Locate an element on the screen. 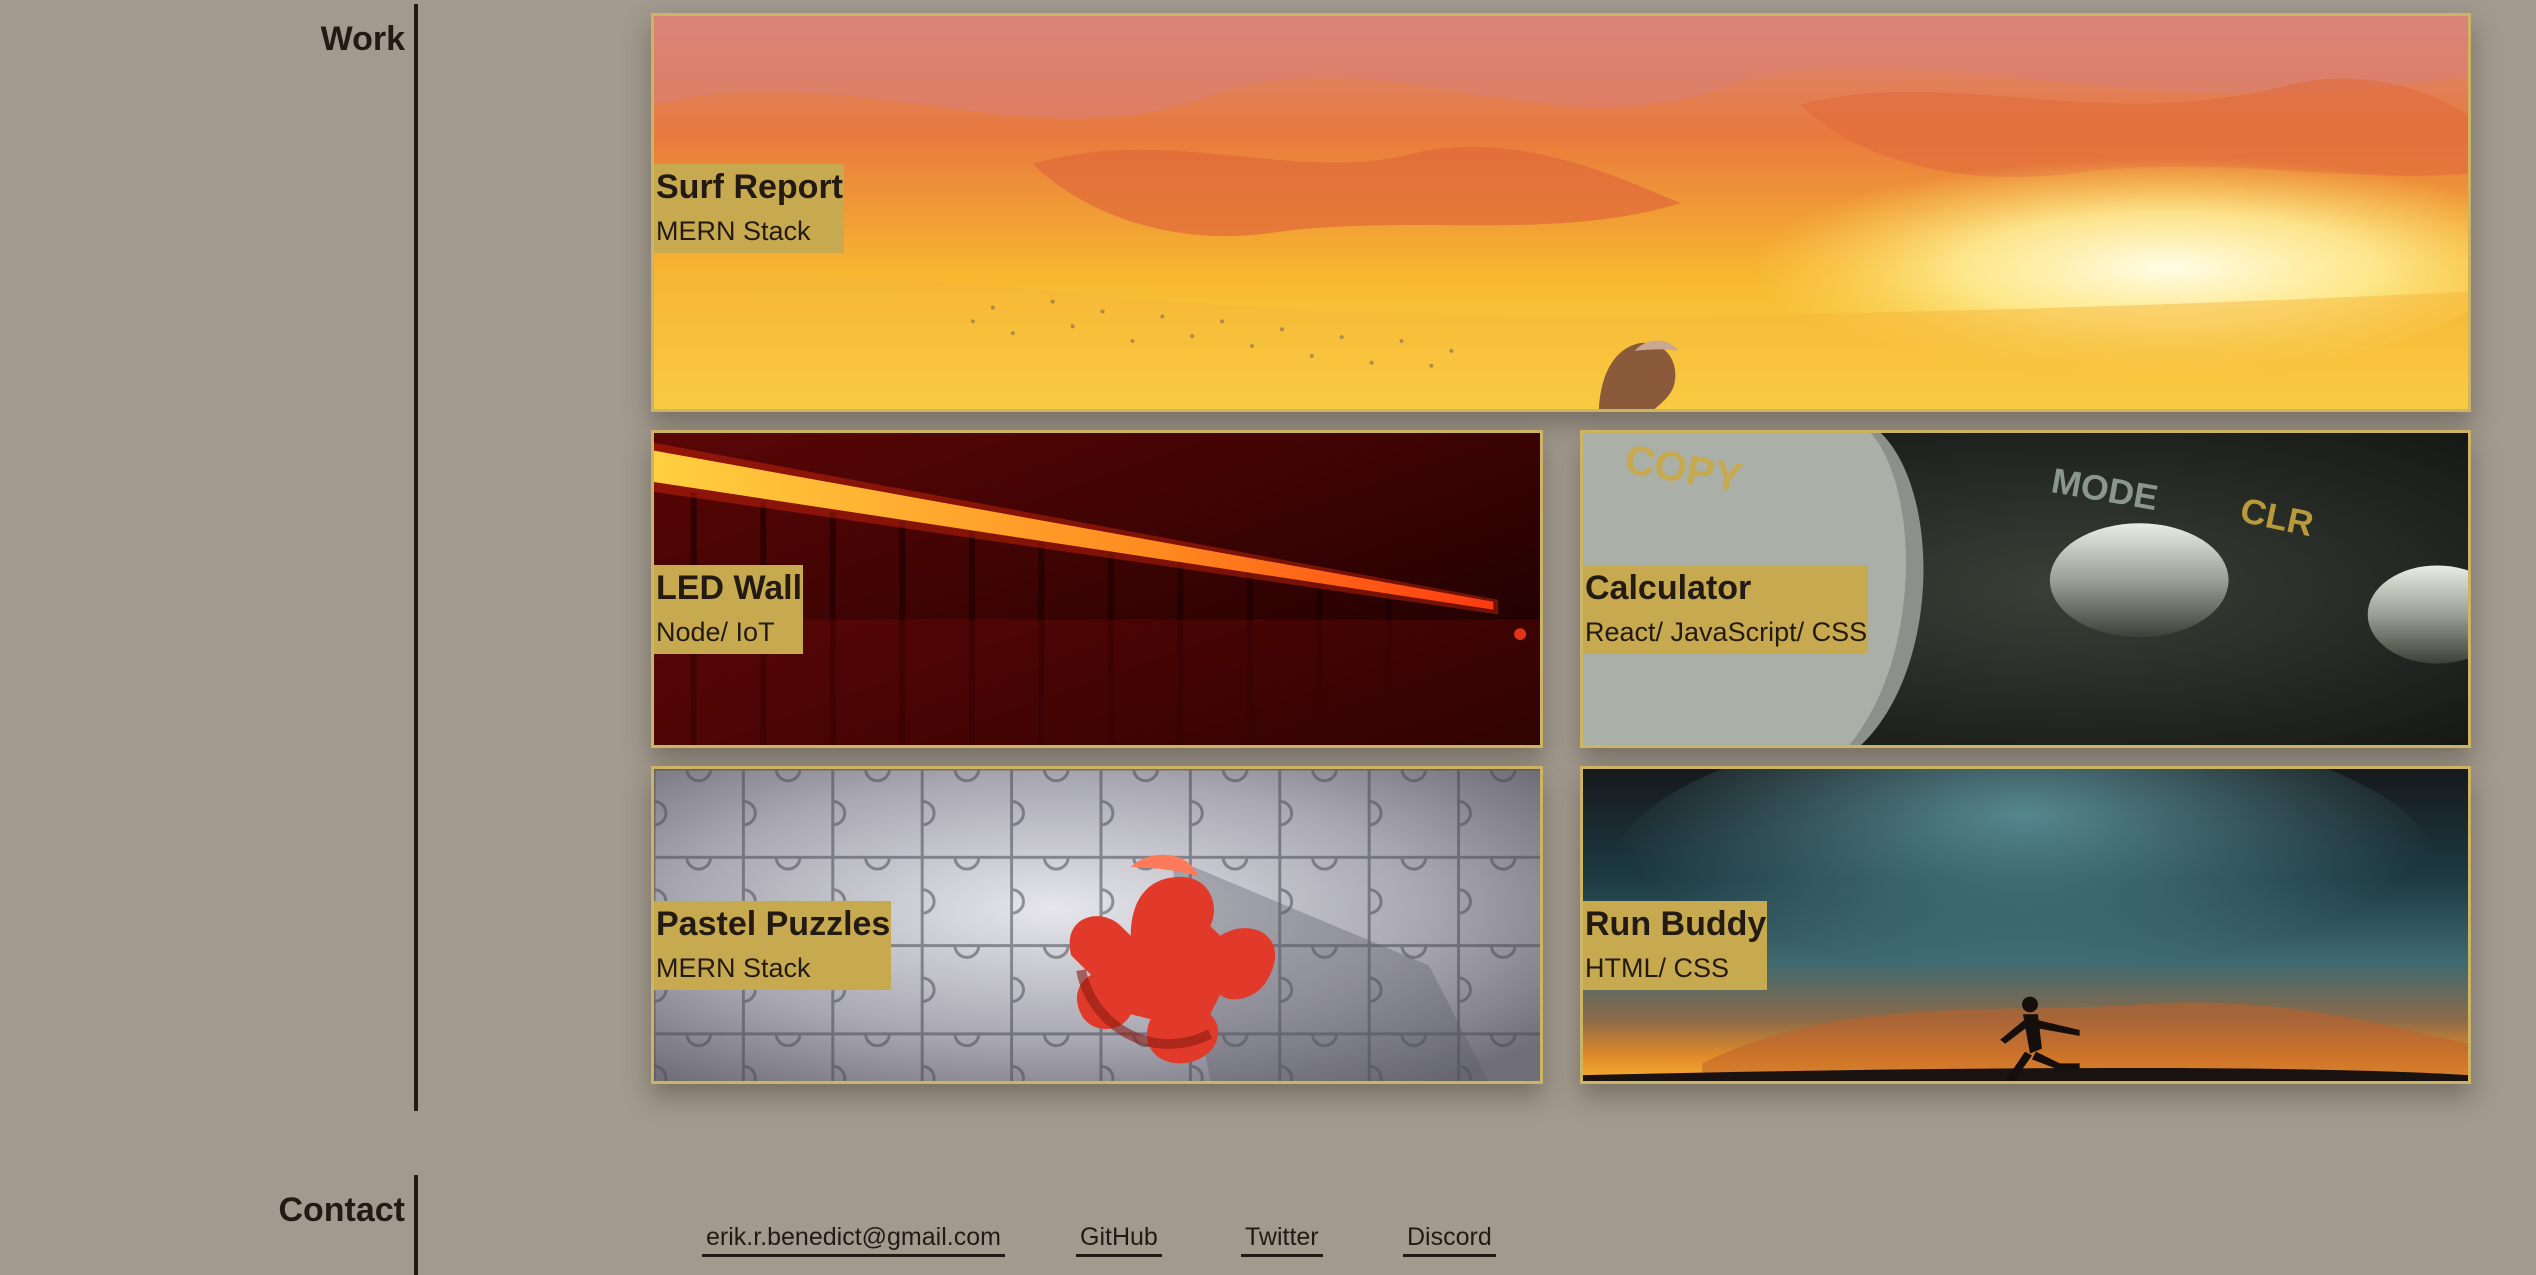 Image resolution: width=2536 pixels, height=1275 pixels. project-card-run-buddy: Run Buddy HTML/ CSS is located at coordinates (2025, 925).